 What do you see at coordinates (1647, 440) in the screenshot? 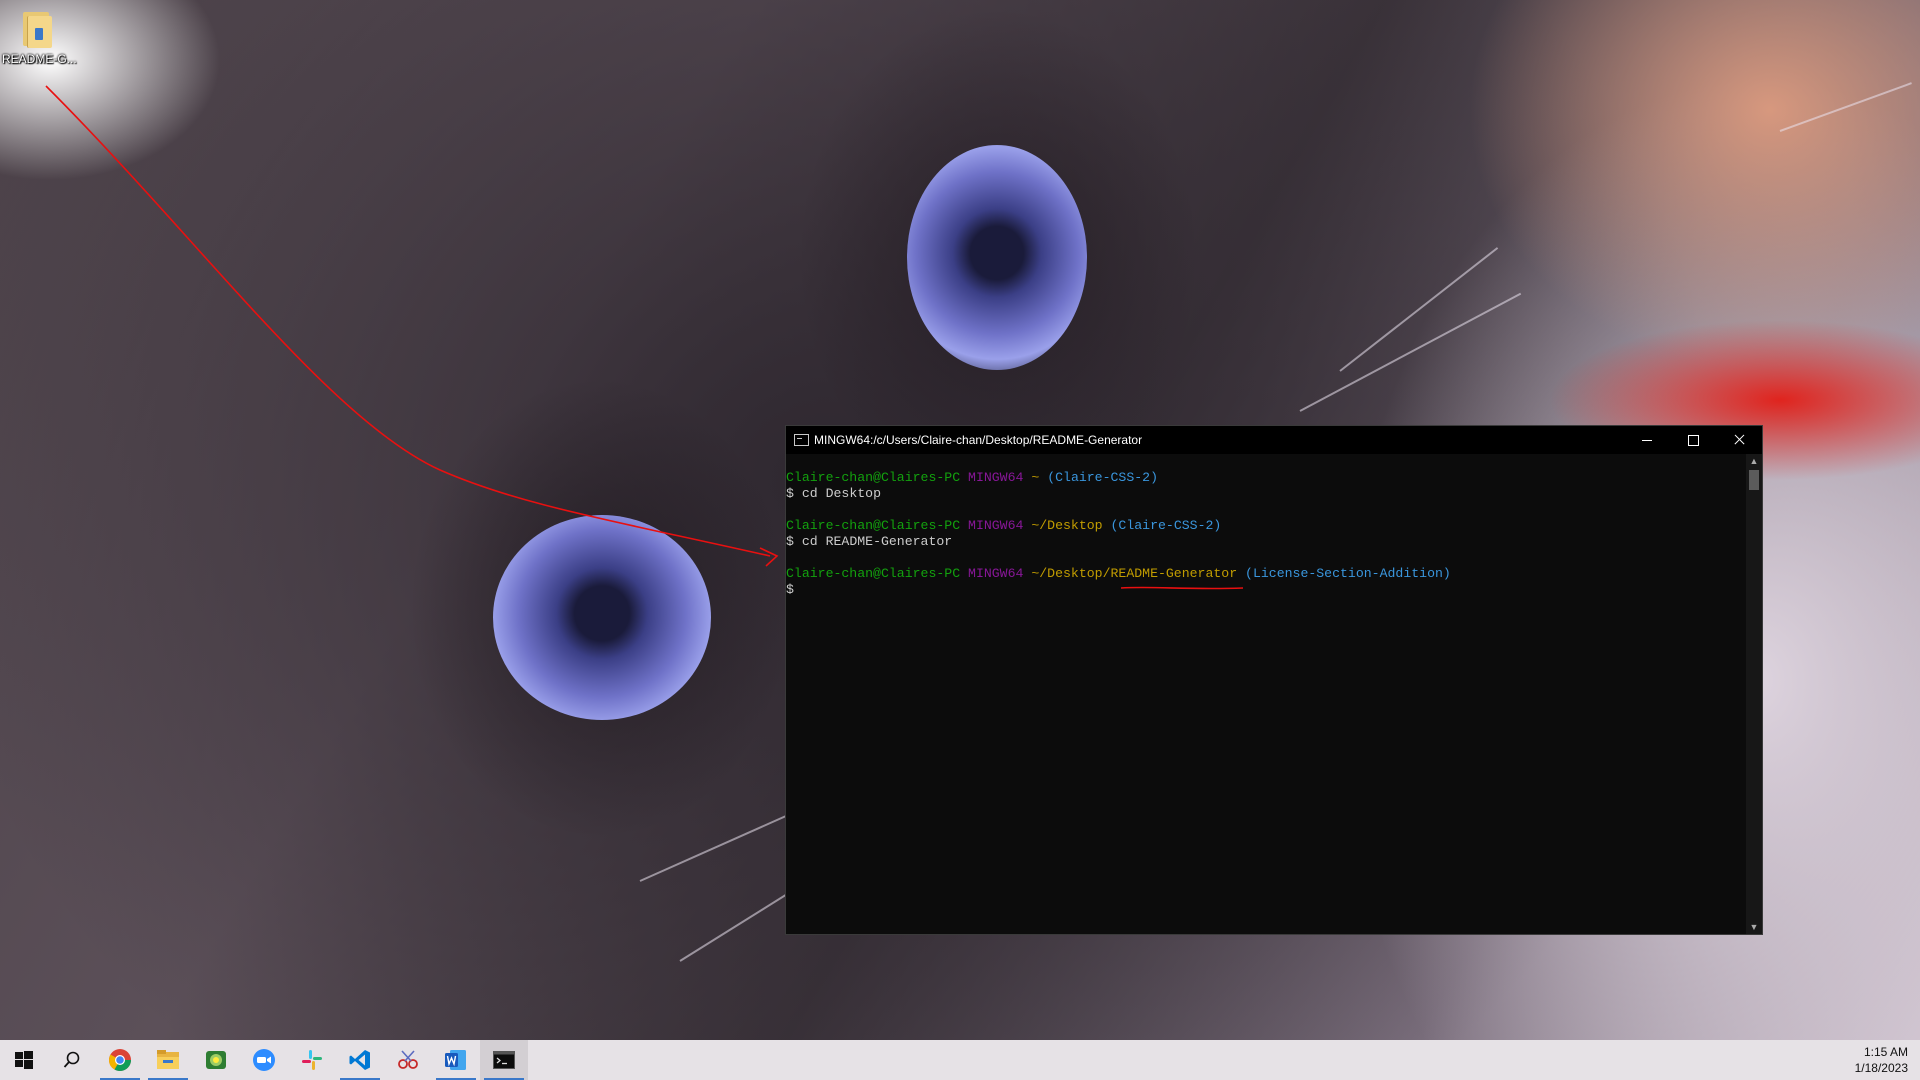
I see `minimize-button` at bounding box center [1647, 440].